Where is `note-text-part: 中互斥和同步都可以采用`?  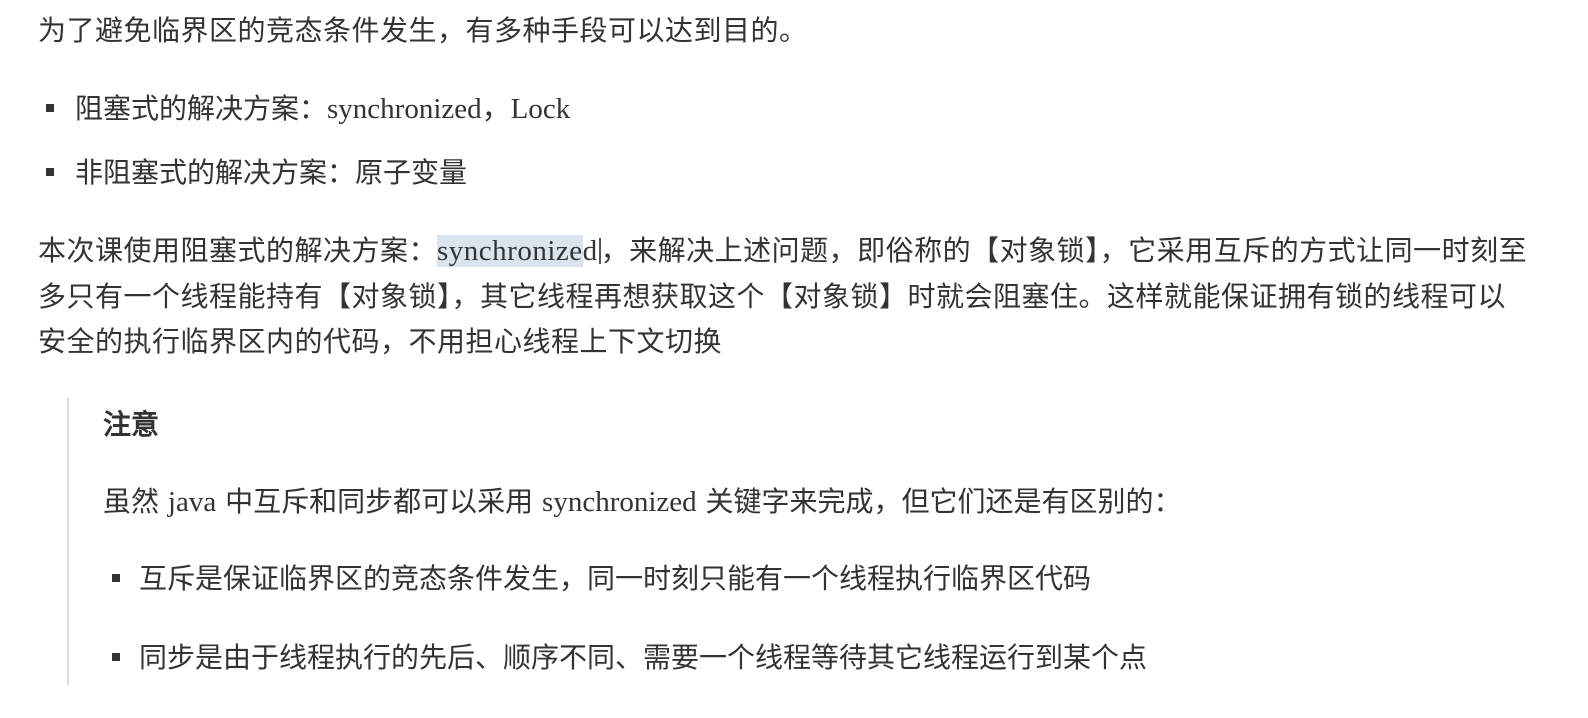 note-text-part: 中互斥和同步都可以采用 is located at coordinates (379, 501).